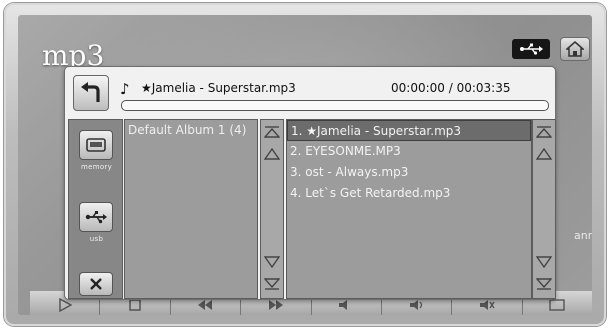 This screenshot has width=610, height=329. I want to click on back-arrow-icon, so click(90, 92).